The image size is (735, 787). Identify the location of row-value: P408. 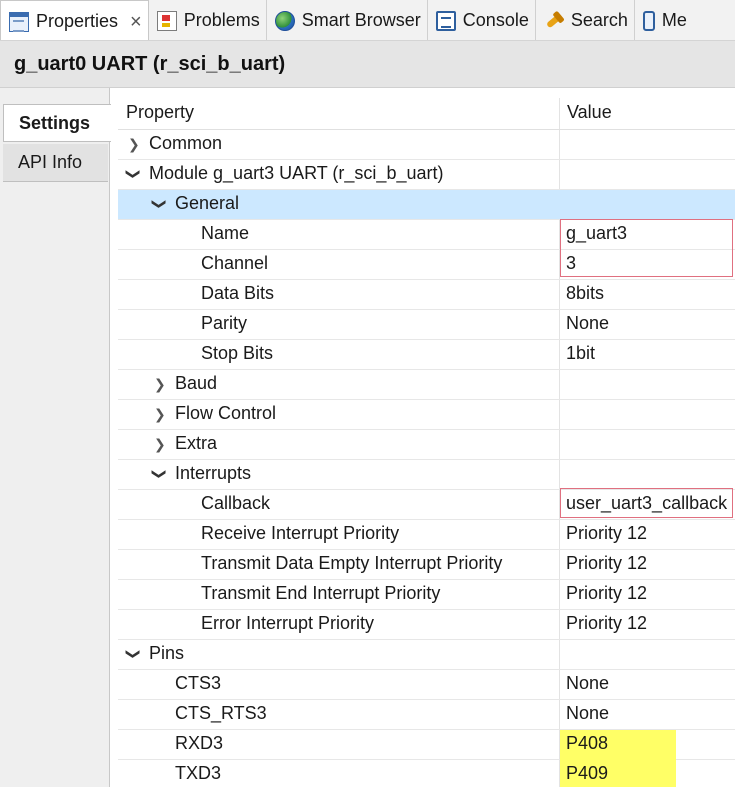
(587, 743).